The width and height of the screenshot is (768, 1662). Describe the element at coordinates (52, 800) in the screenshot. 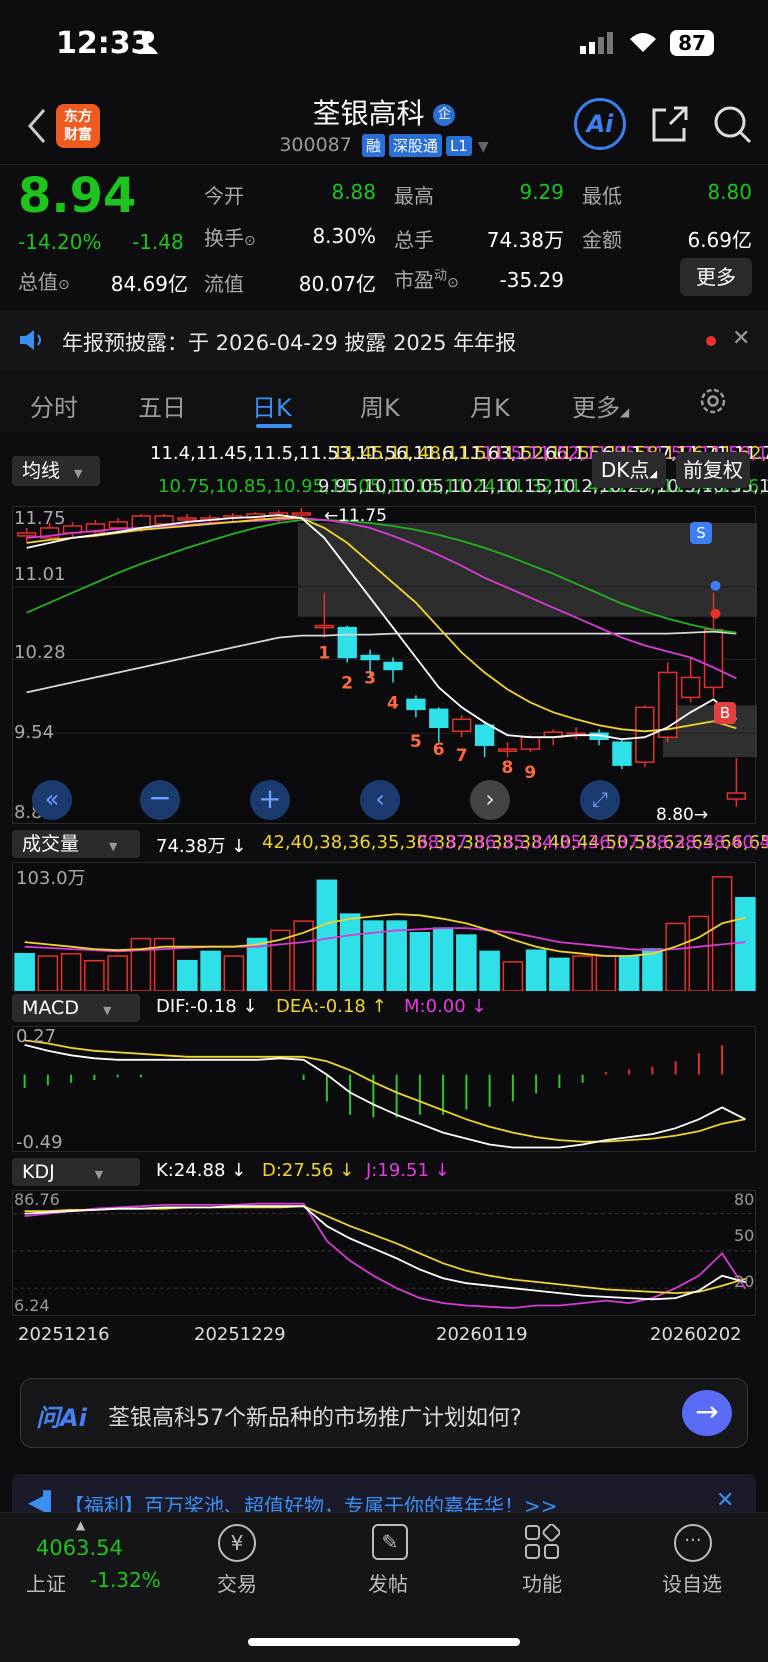

I see `scroll-left-fast-icon: «` at that location.